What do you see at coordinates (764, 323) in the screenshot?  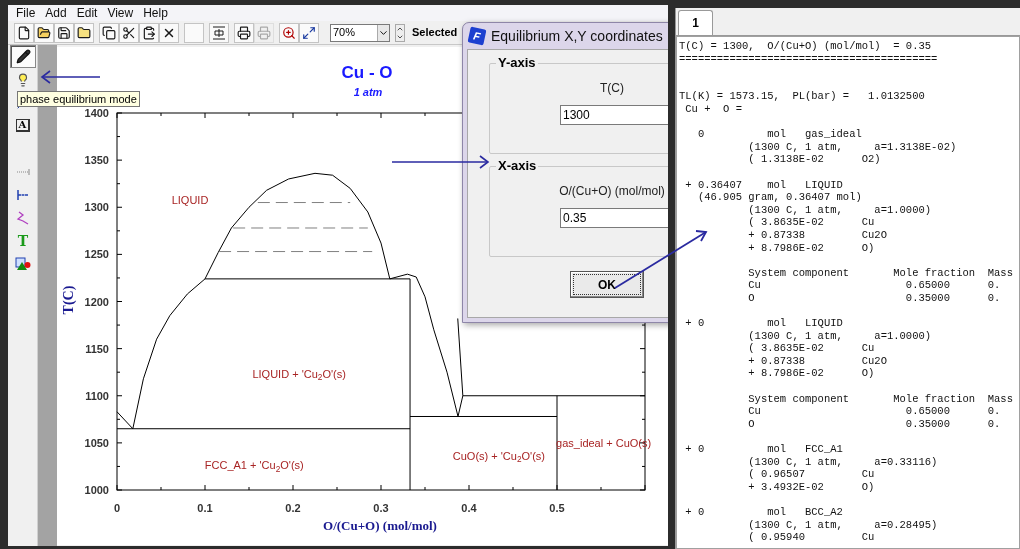 I see `output-line: + 0 mol LIQUID` at bounding box center [764, 323].